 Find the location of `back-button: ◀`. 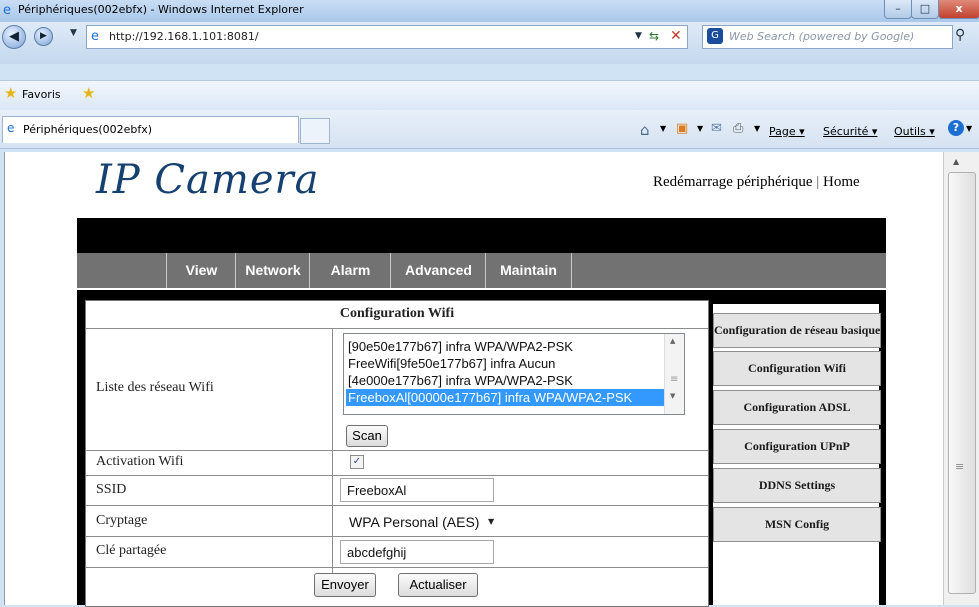

back-button: ◀ is located at coordinates (14, 37).